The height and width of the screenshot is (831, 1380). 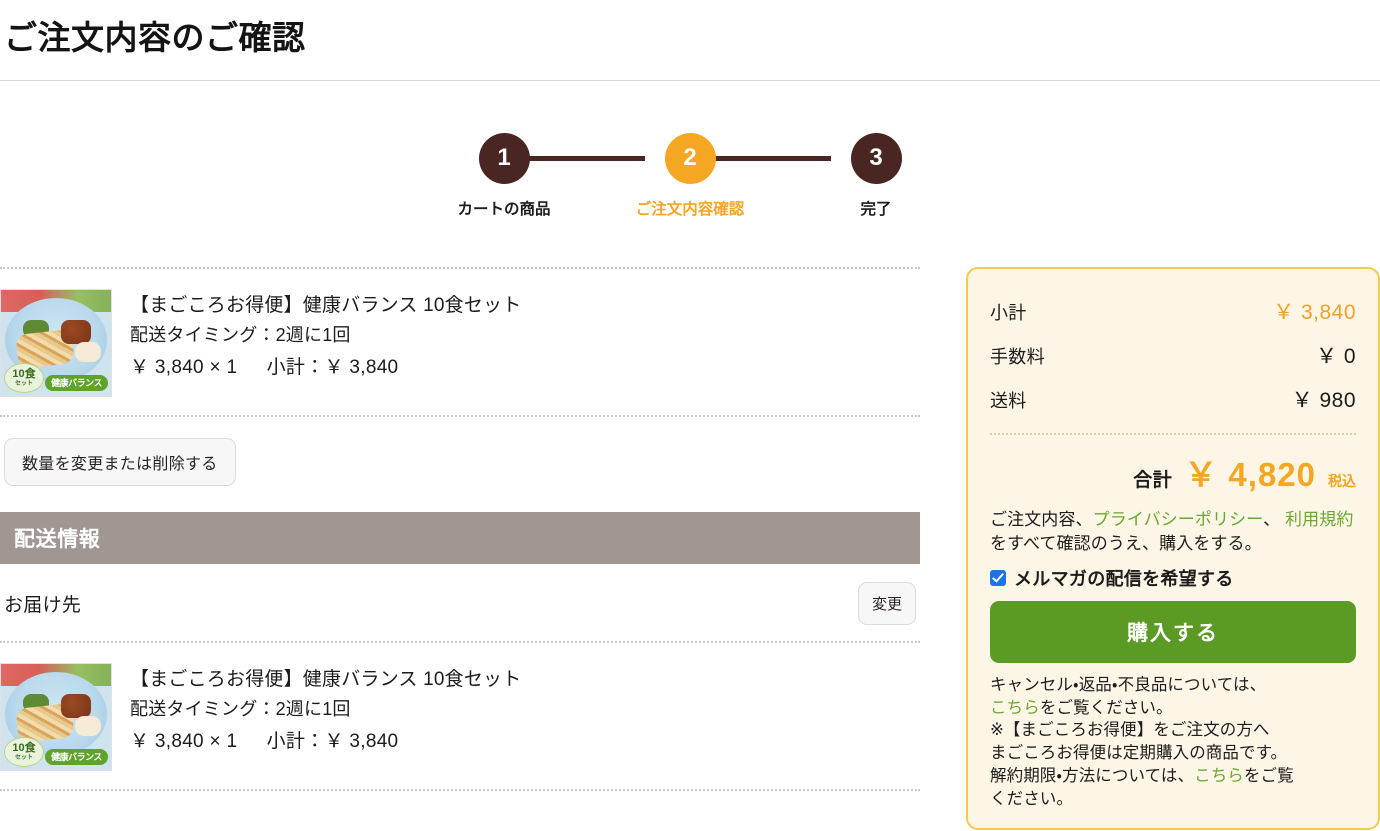 What do you see at coordinates (1015, 708) in the screenshot?
I see `cancel-policy-link: こちら` at bounding box center [1015, 708].